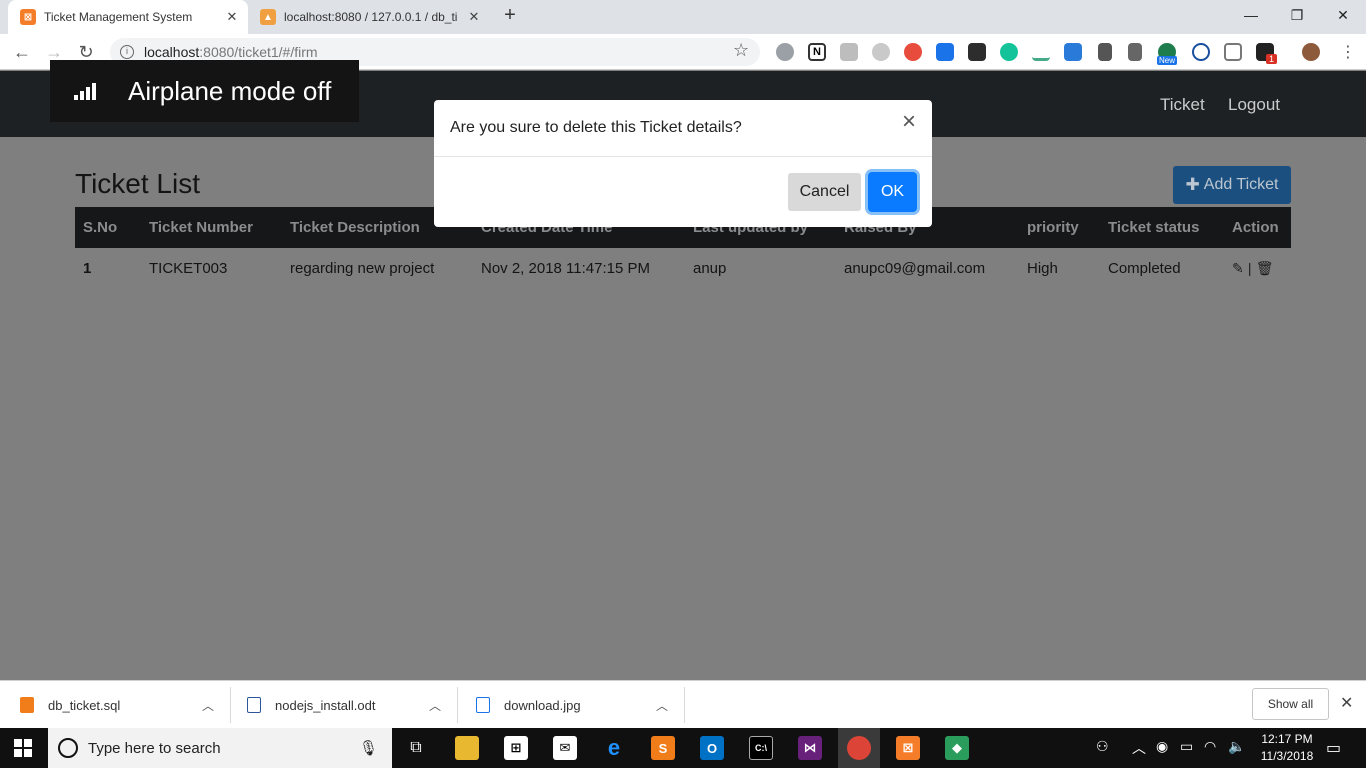 The width and height of the screenshot is (1366, 768). I want to click on skype-extension-icon, so click(785, 52).